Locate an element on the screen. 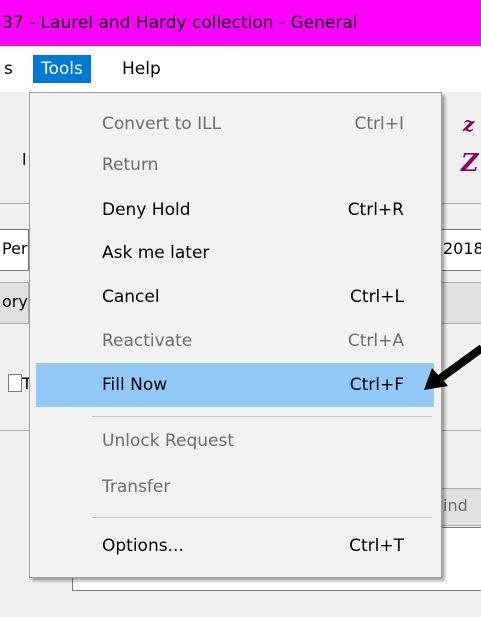  menu-item-cancel: Cancel Ctrl+L is located at coordinates (235, 297).